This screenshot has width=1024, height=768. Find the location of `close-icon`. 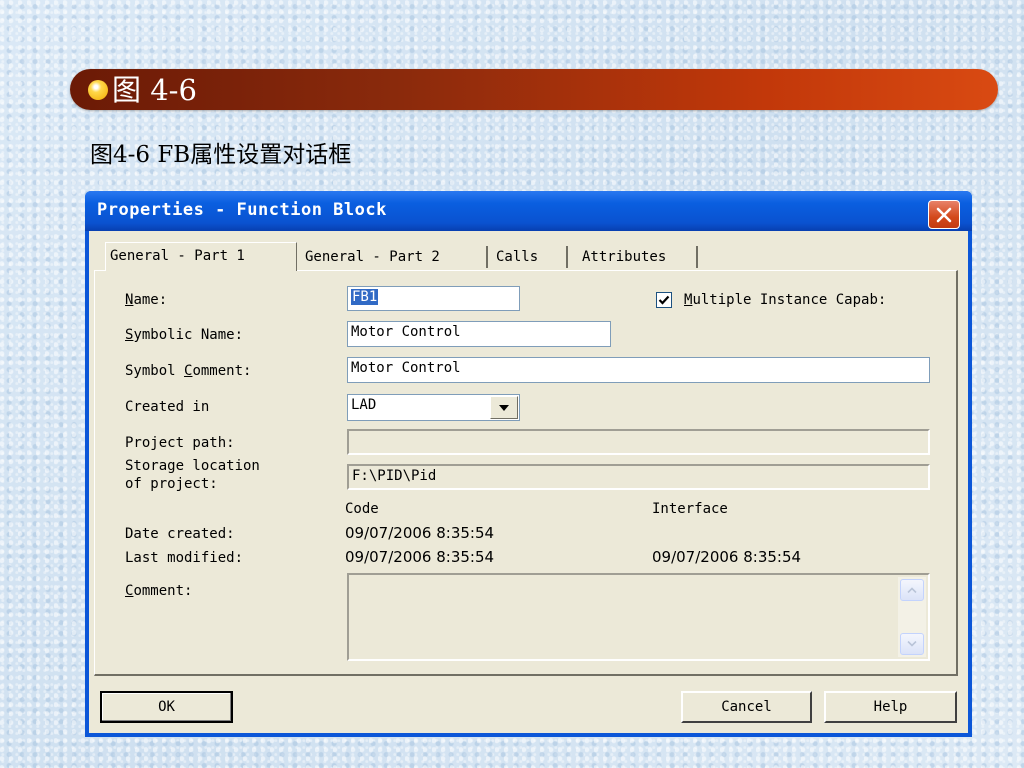

close-icon is located at coordinates (944, 214).